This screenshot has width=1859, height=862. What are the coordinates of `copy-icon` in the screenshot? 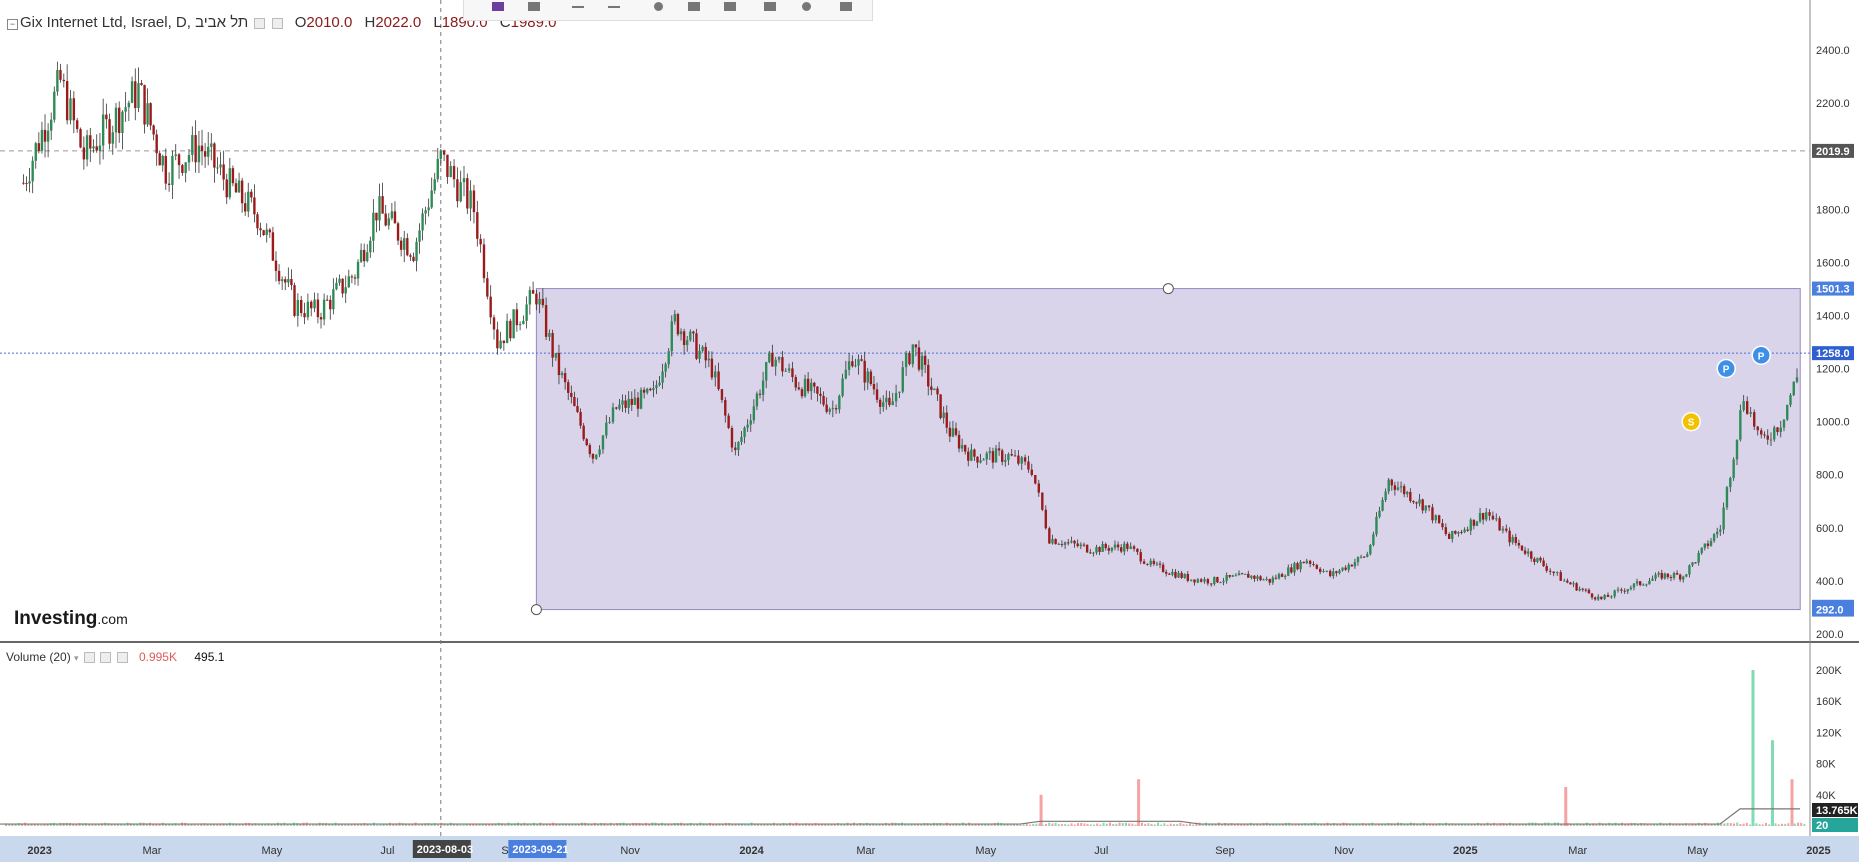 It's located at (694, 7).